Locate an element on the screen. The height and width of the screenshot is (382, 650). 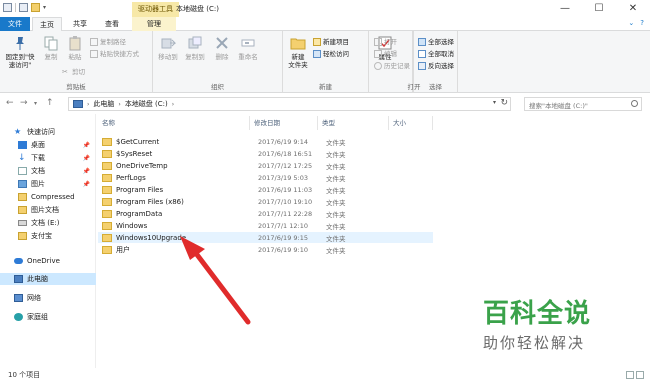
nav-label: 快速访问 is located at coordinates (41, 132).